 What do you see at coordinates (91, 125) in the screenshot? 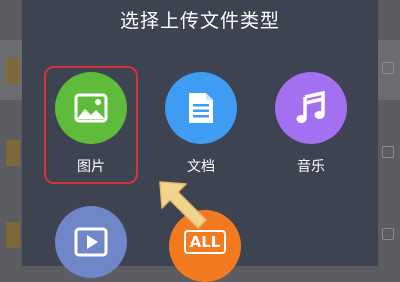
I see `highlight-box` at bounding box center [91, 125].